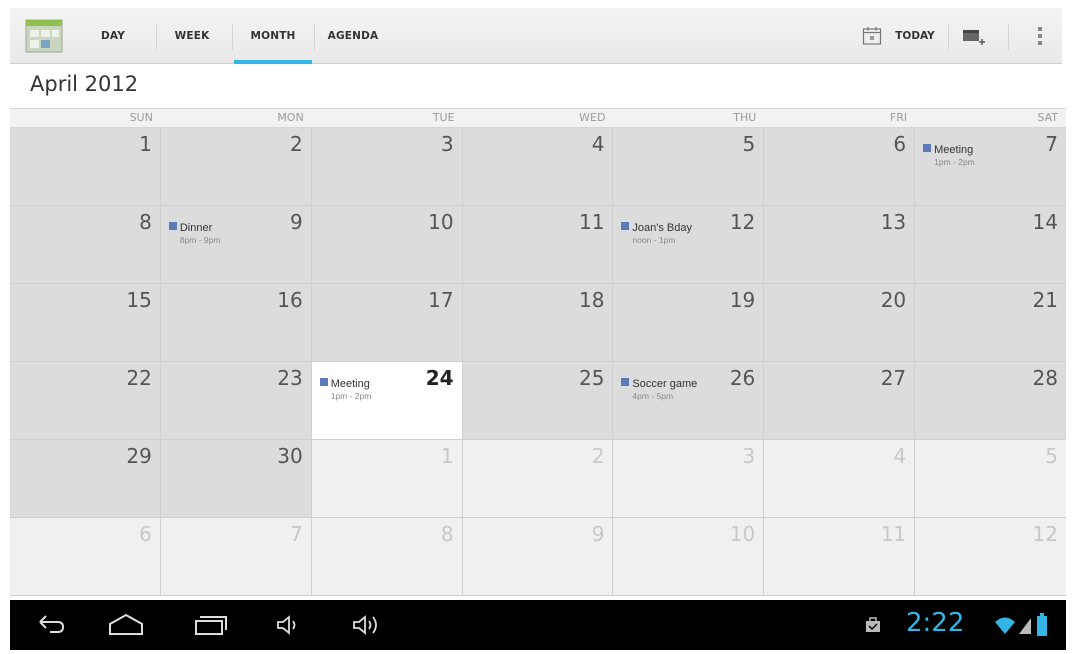  Describe the element at coordinates (872, 36) in the screenshot. I see `today-calendar-icon` at that location.